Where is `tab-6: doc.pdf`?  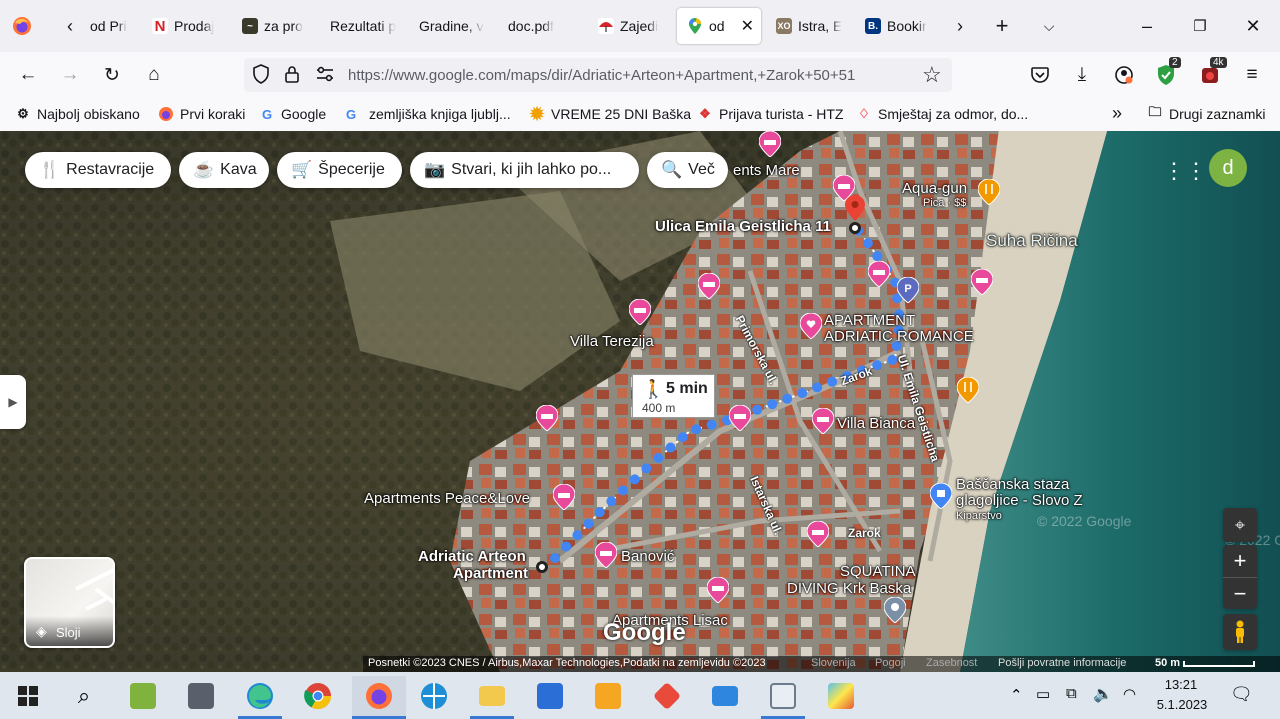
tab-6: doc.pdf is located at coordinates (543, 26).